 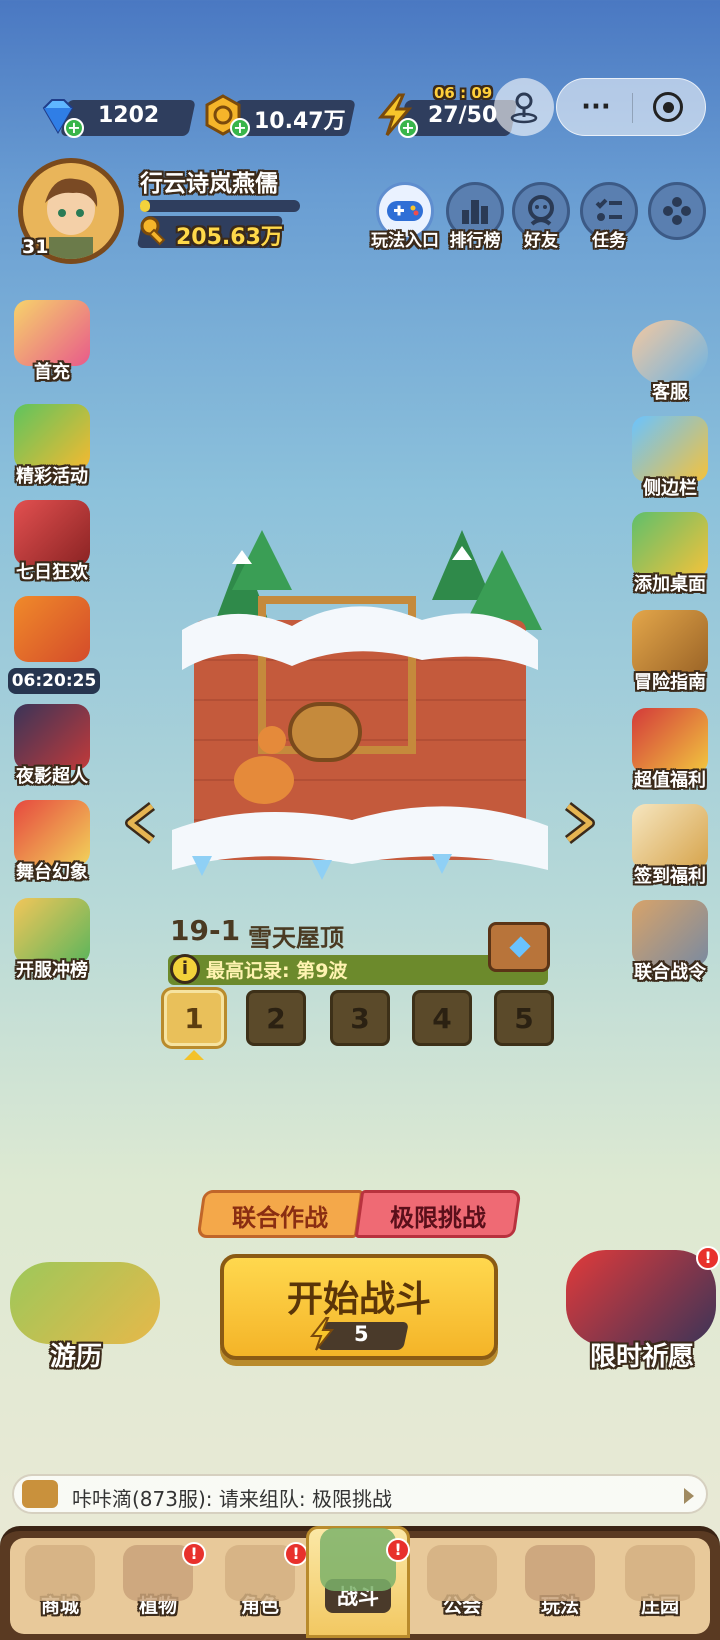 What do you see at coordinates (296, 1554) in the screenshot?
I see `characters-alert-badge: !` at bounding box center [296, 1554].